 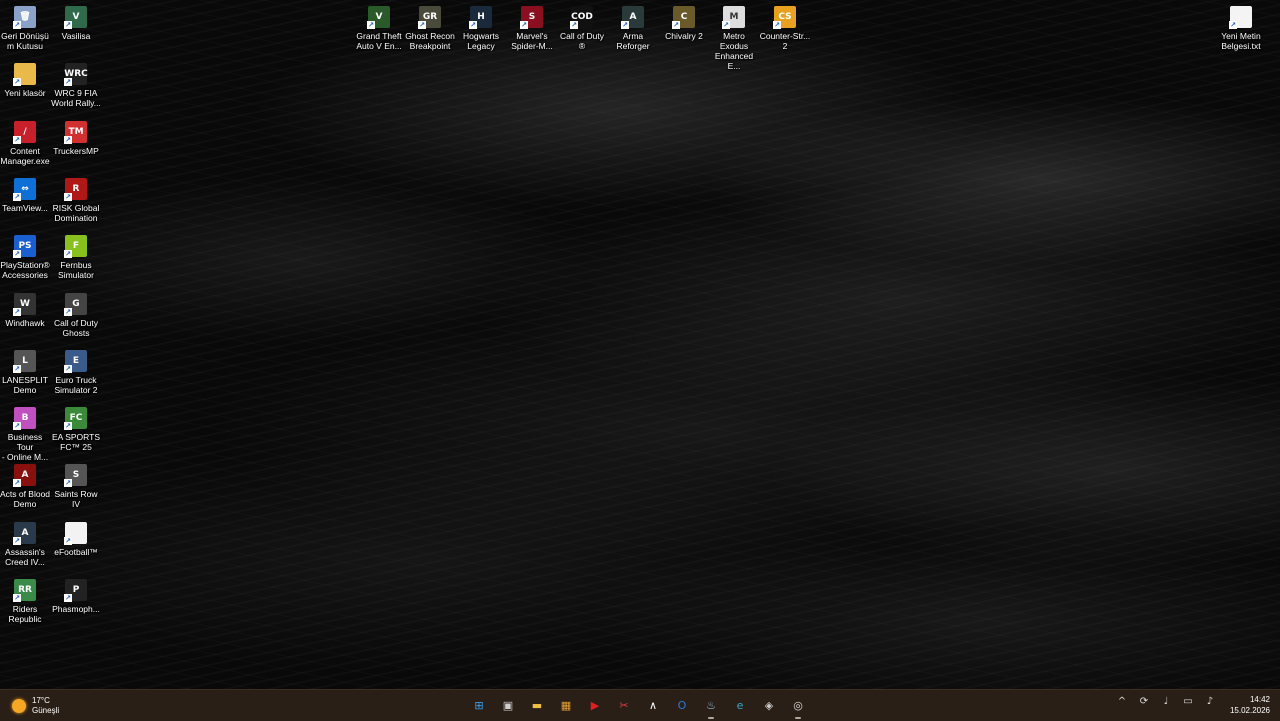 I want to click on vasilisa-icon: V, so click(x=75, y=17).